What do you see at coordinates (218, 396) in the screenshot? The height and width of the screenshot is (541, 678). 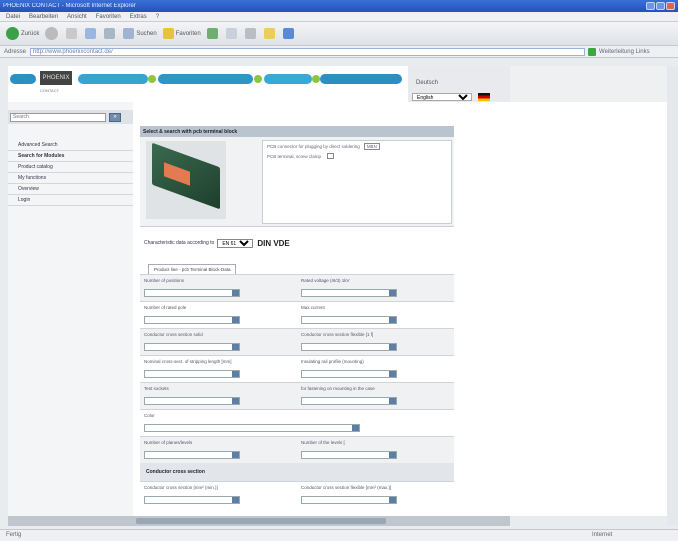 I see `filter-cell: Test sockets` at bounding box center [218, 396].